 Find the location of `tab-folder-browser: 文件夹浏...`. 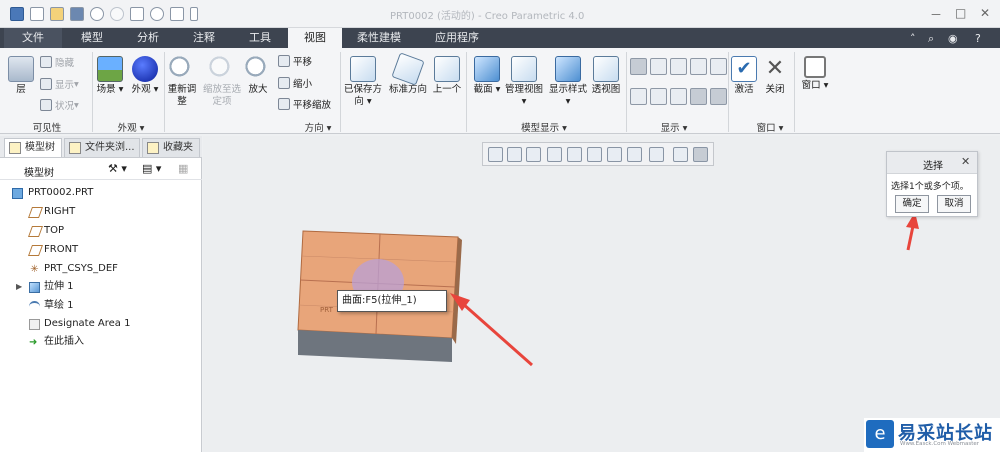

tab-folder-browser: 文件夹浏... is located at coordinates (102, 147).